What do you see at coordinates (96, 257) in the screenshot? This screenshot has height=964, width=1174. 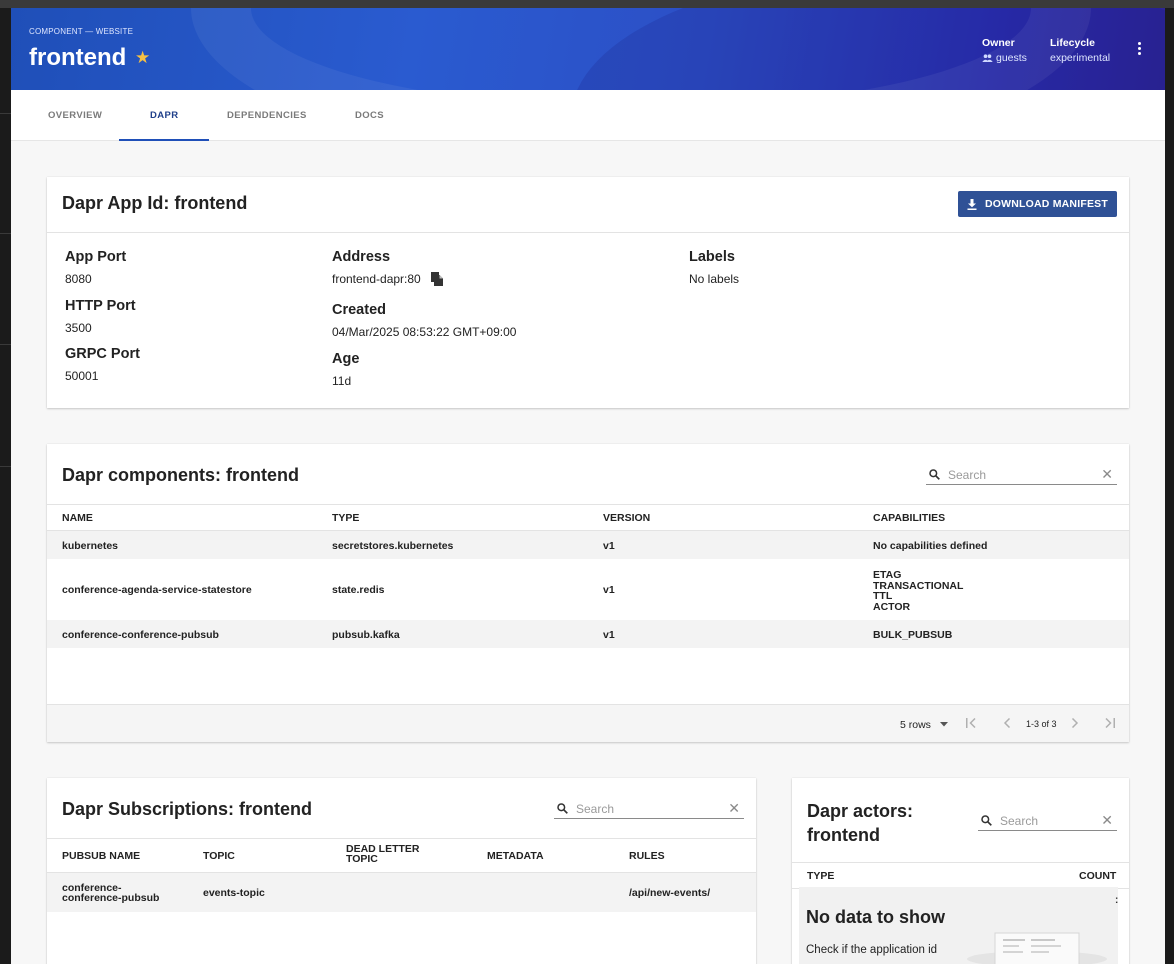 I see `app-port-label: App Port` at bounding box center [96, 257].